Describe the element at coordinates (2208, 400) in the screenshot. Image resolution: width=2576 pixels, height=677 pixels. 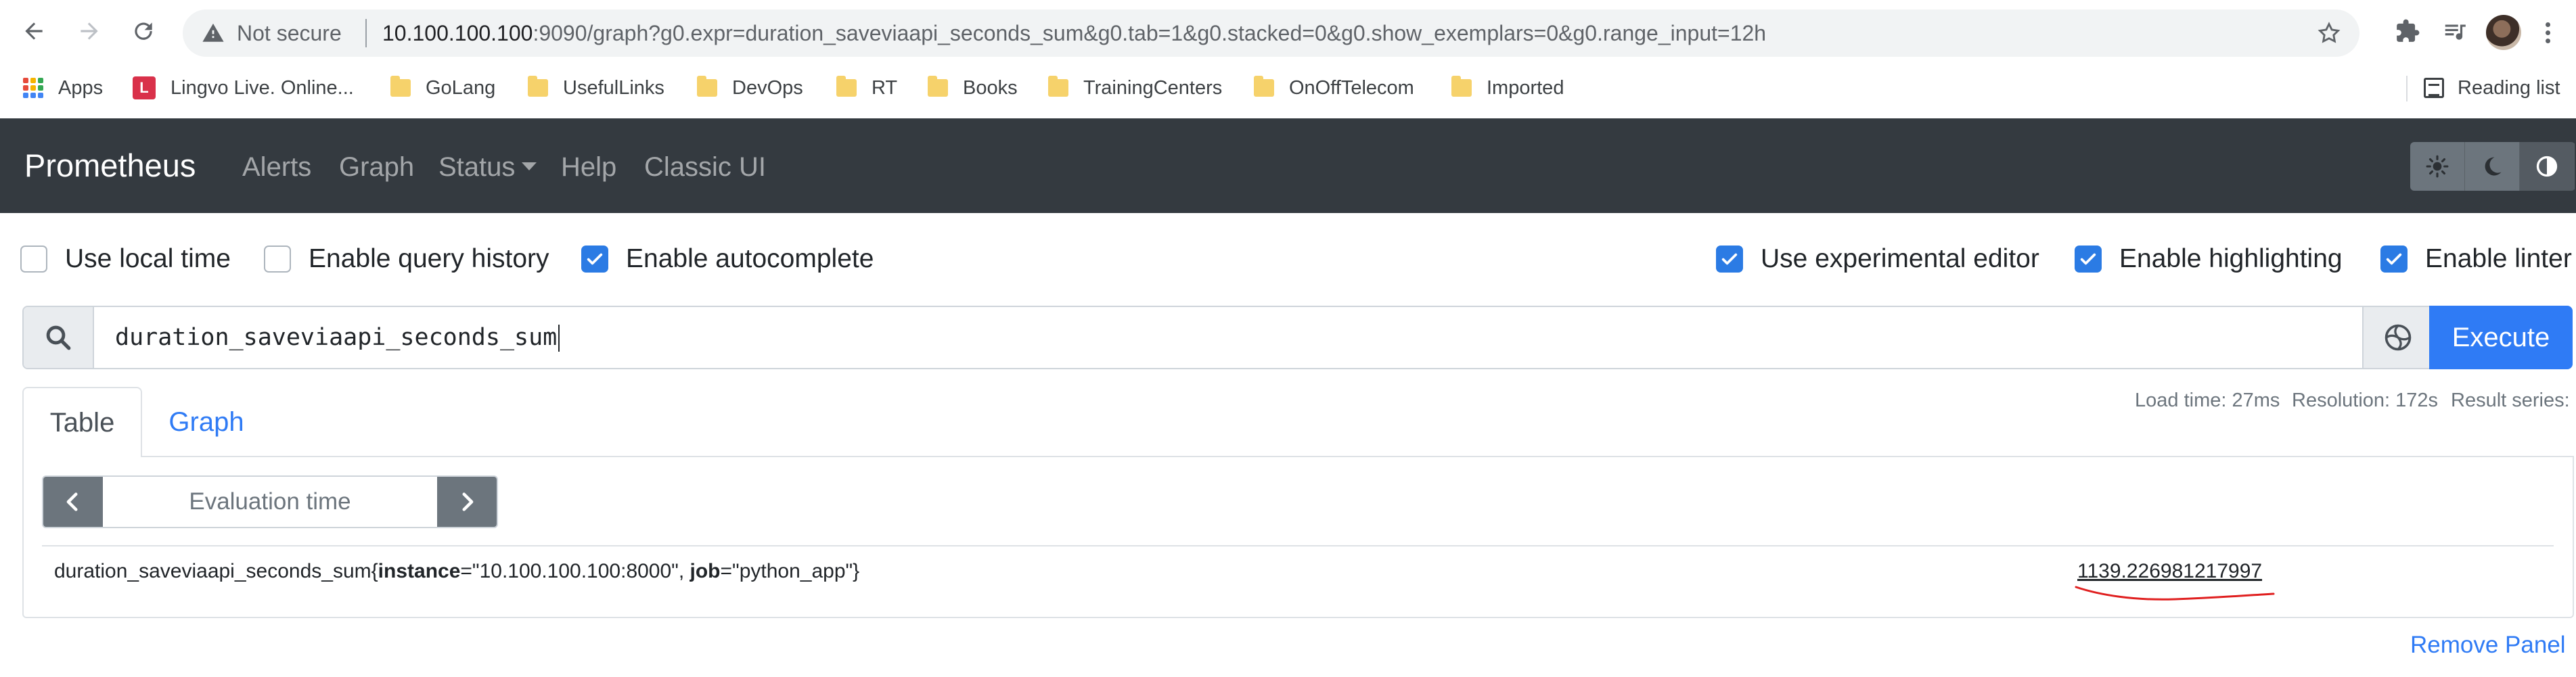
I see `load-time: Load time: 27ms` at that location.